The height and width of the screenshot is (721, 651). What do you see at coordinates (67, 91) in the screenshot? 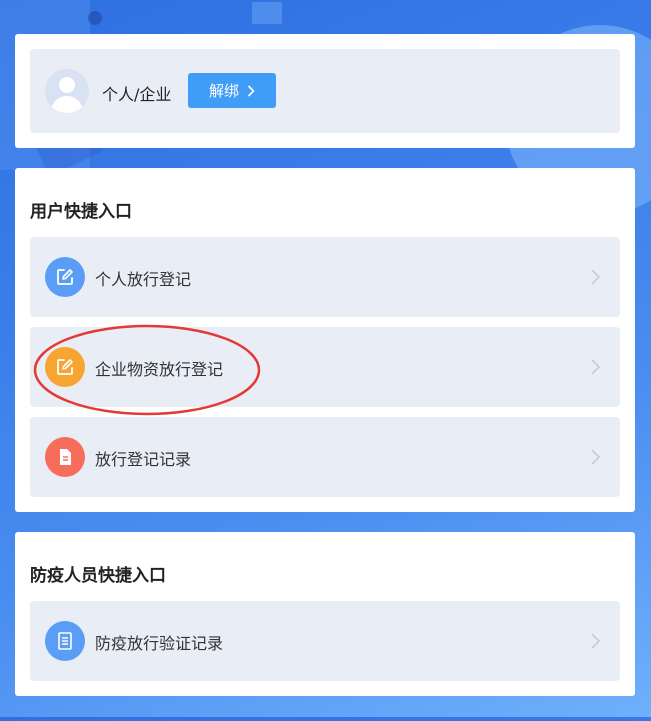
I see `avatar` at bounding box center [67, 91].